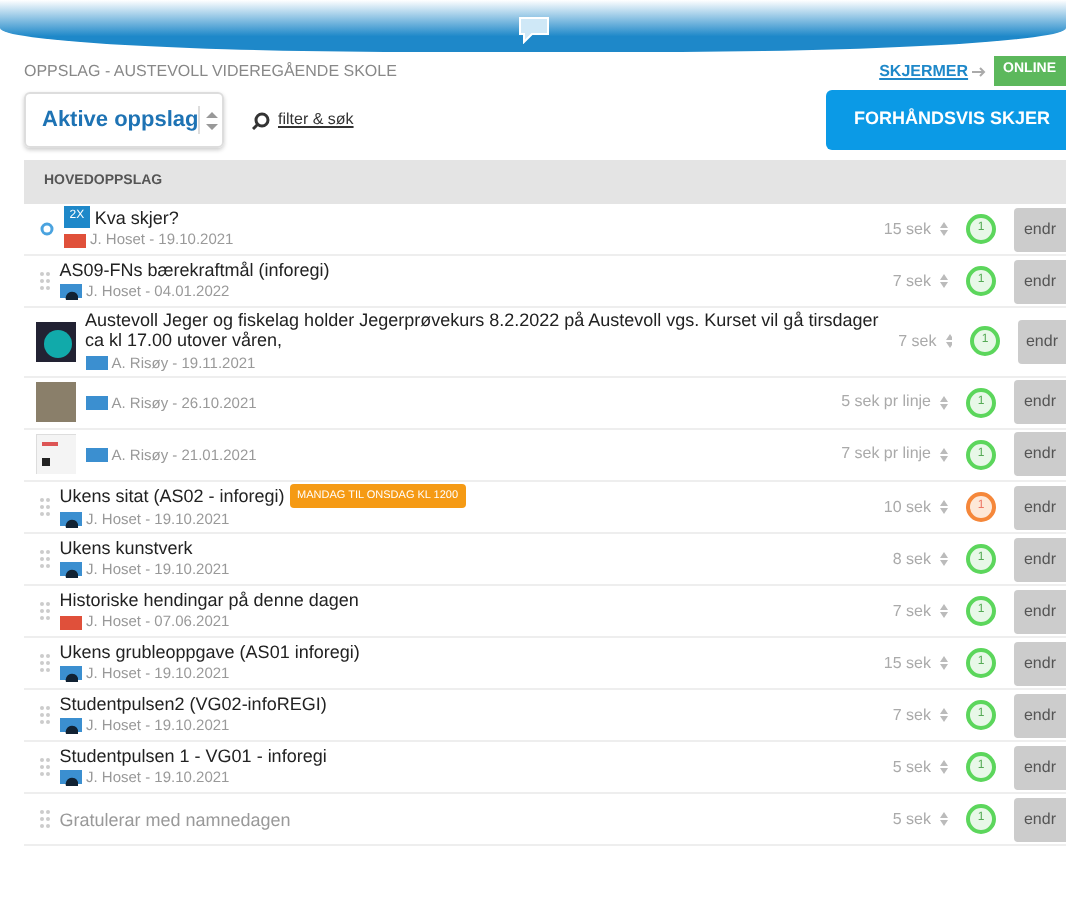 This screenshot has width=1066, height=904. What do you see at coordinates (193, 704) in the screenshot?
I see `post-title: Studentpulsen2 (VG02-infoREGI)` at bounding box center [193, 704].